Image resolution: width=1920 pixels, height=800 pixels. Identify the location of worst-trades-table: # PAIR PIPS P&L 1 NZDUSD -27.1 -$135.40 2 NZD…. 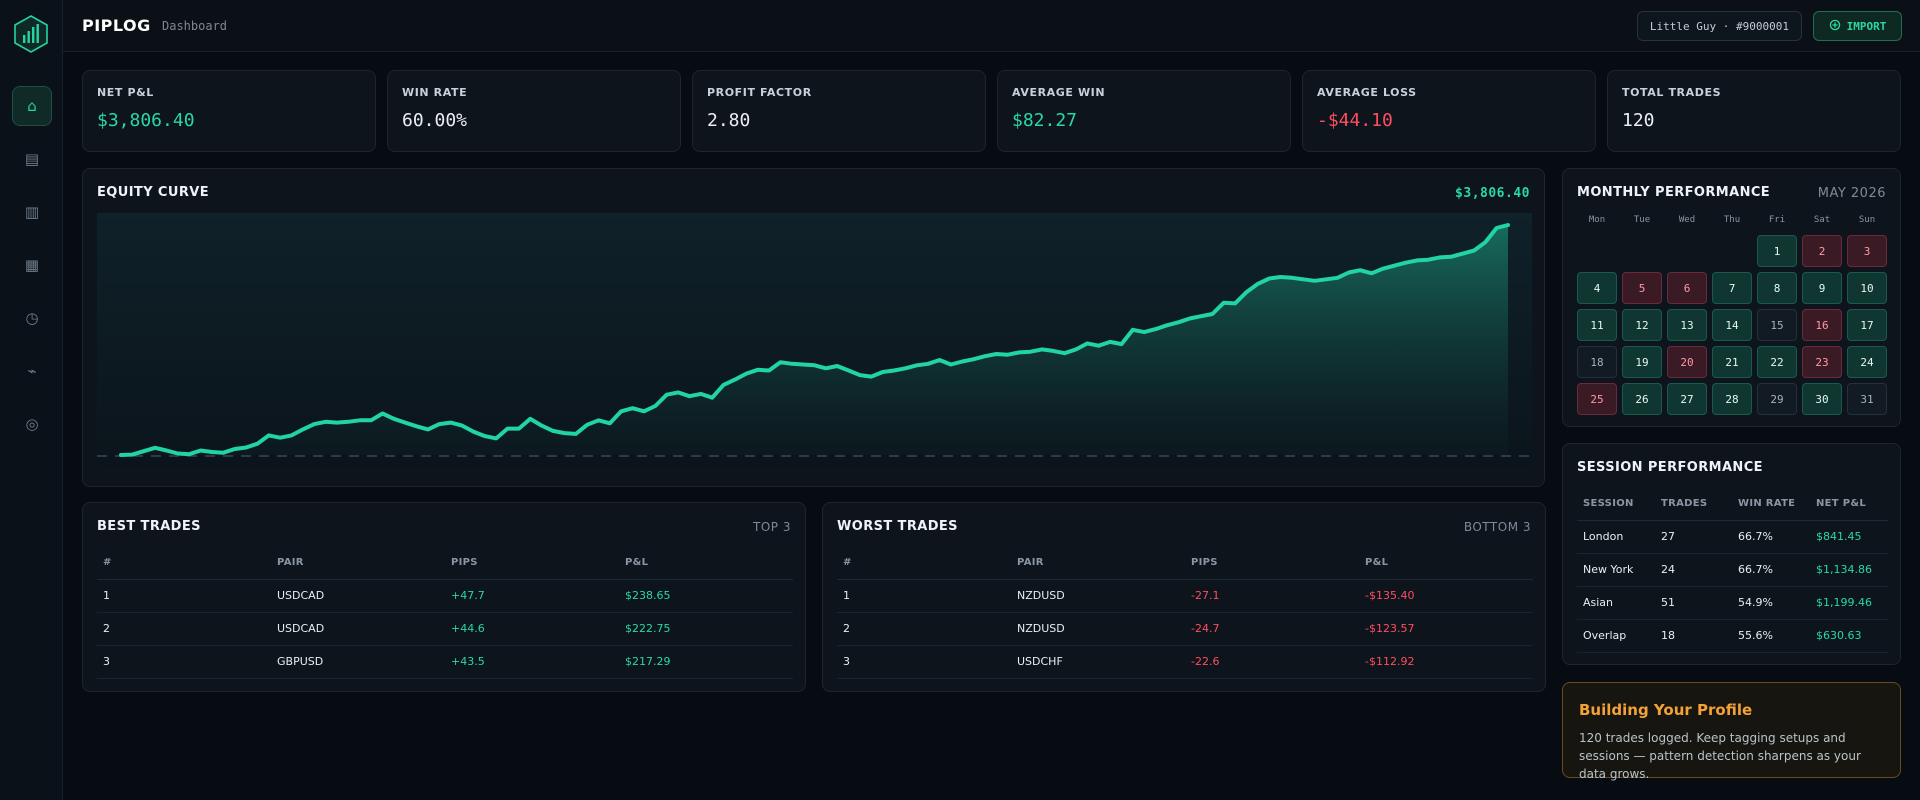
(1185, 613).